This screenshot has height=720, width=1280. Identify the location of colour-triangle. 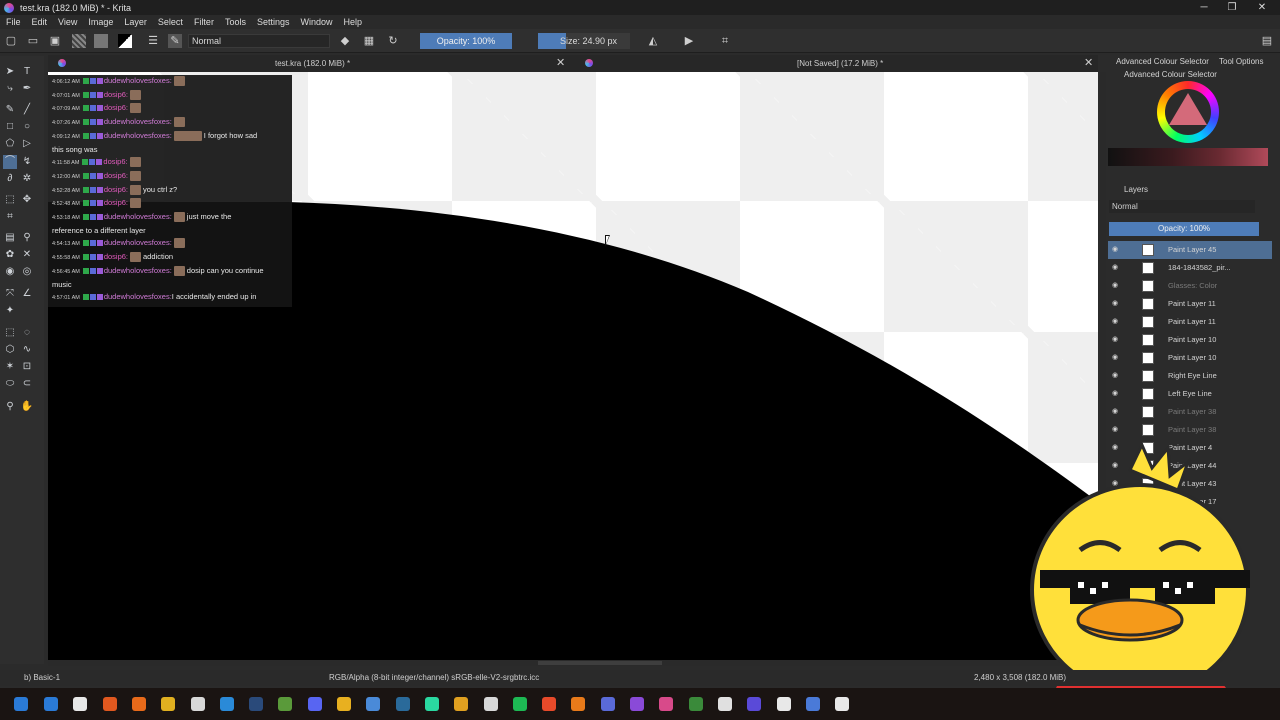
(1188, 109).